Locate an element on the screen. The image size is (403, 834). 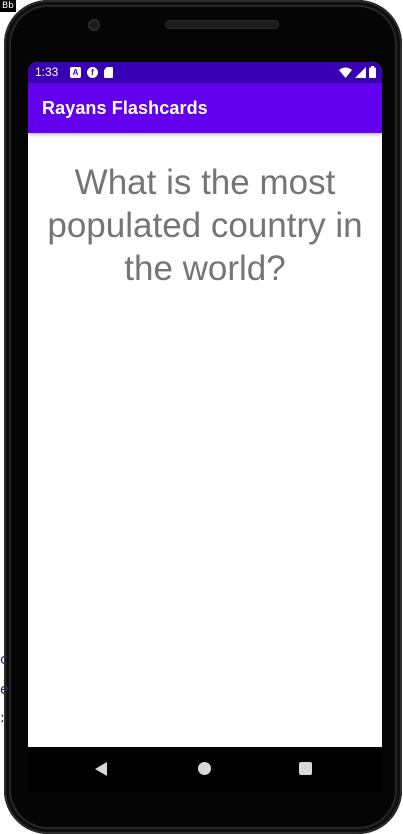
recents-icon is located at coordinates (305, 768).